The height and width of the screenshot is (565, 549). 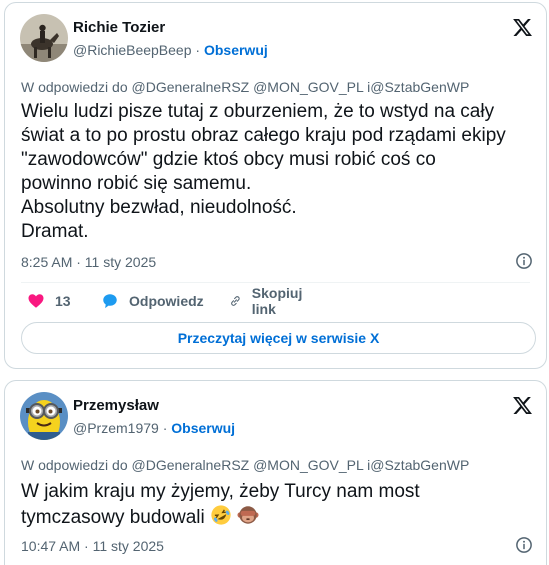 I want to click on author-handle: @RichieBeepBeep, so click(x=132, y=50).